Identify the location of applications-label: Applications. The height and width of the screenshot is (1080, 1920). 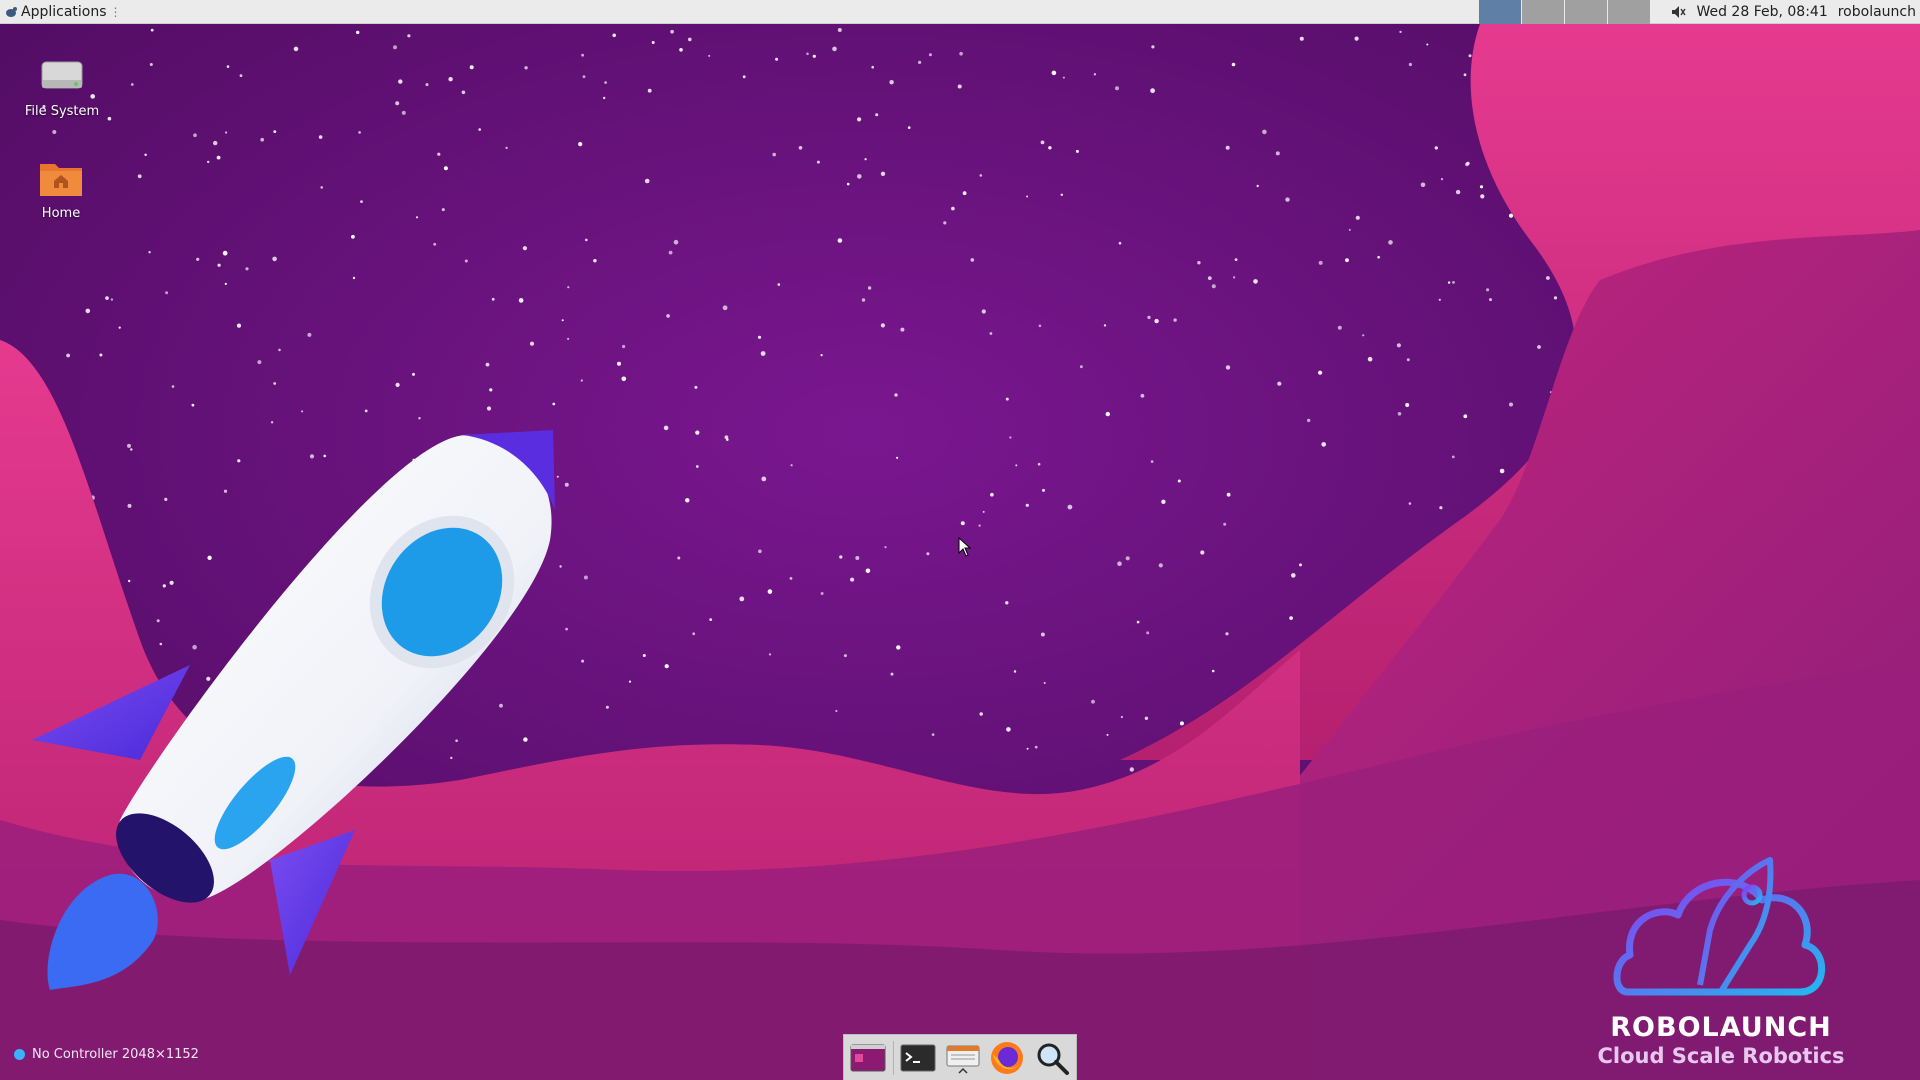
(64, 11).